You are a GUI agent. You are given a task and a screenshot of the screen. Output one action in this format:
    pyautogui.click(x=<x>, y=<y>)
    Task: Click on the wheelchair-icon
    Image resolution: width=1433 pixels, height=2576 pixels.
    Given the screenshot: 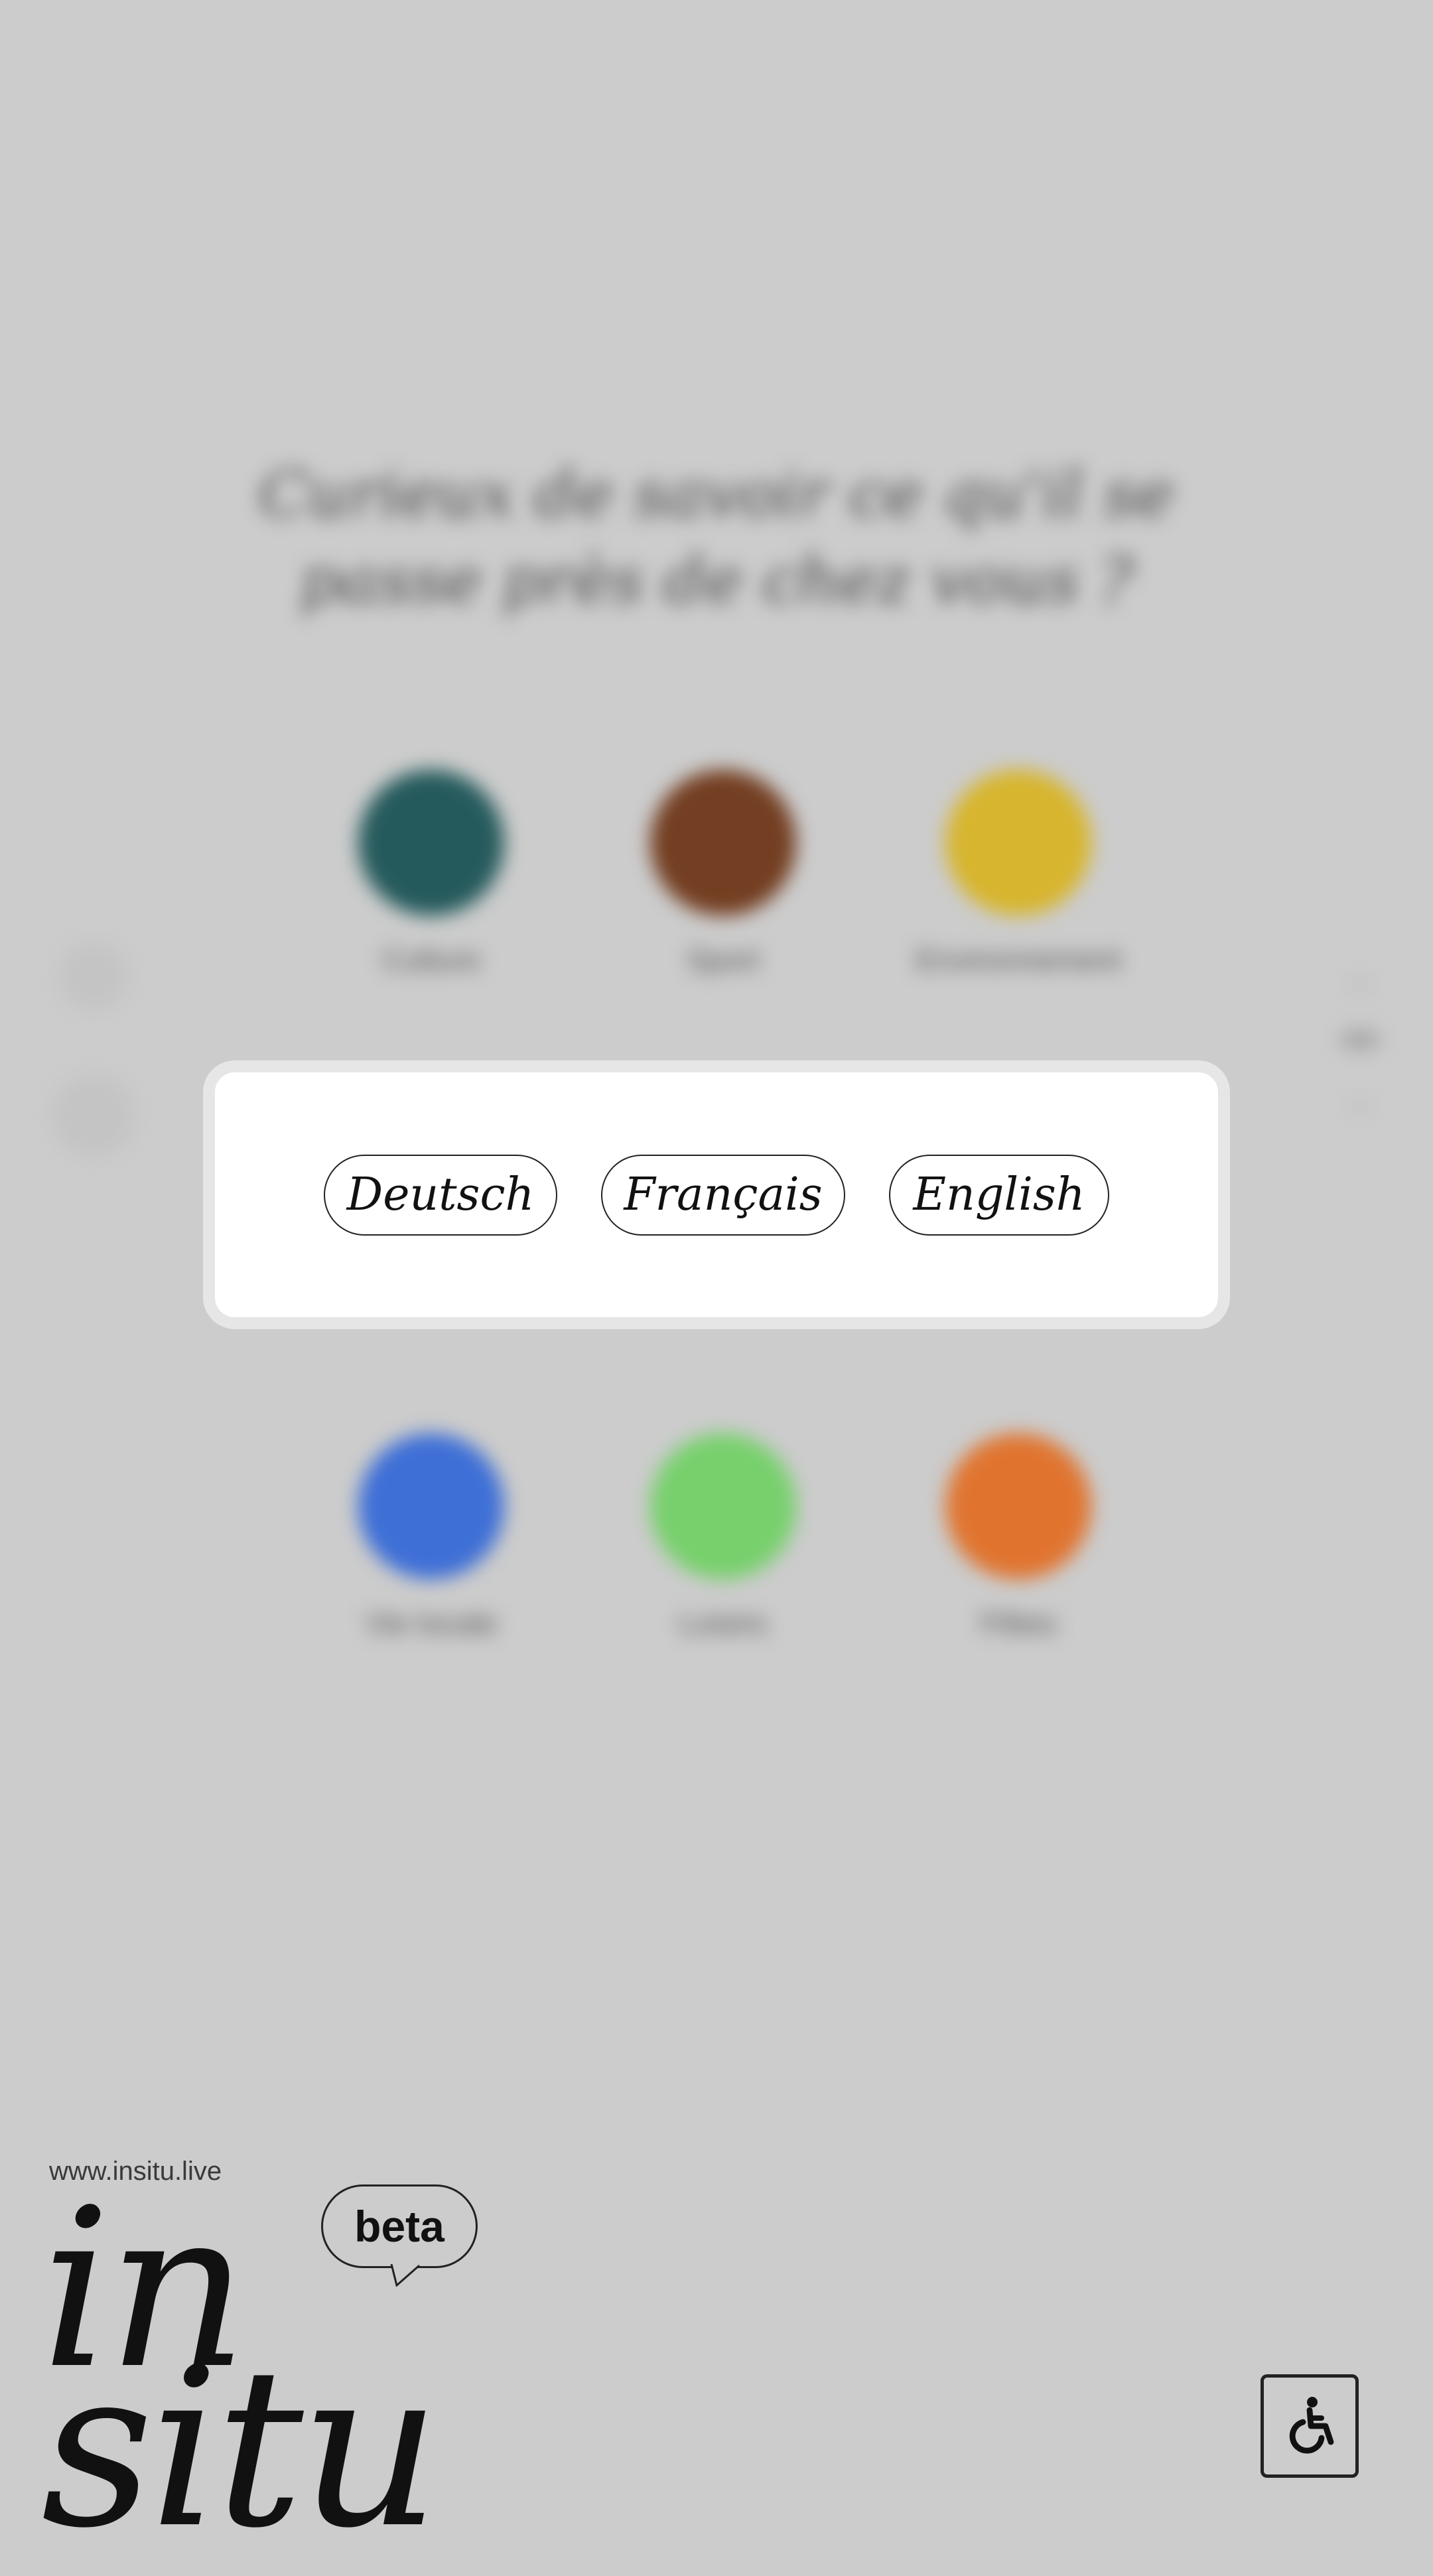 What is the action you would take?
    pyautogui.click(x=1312, y=2425)
    